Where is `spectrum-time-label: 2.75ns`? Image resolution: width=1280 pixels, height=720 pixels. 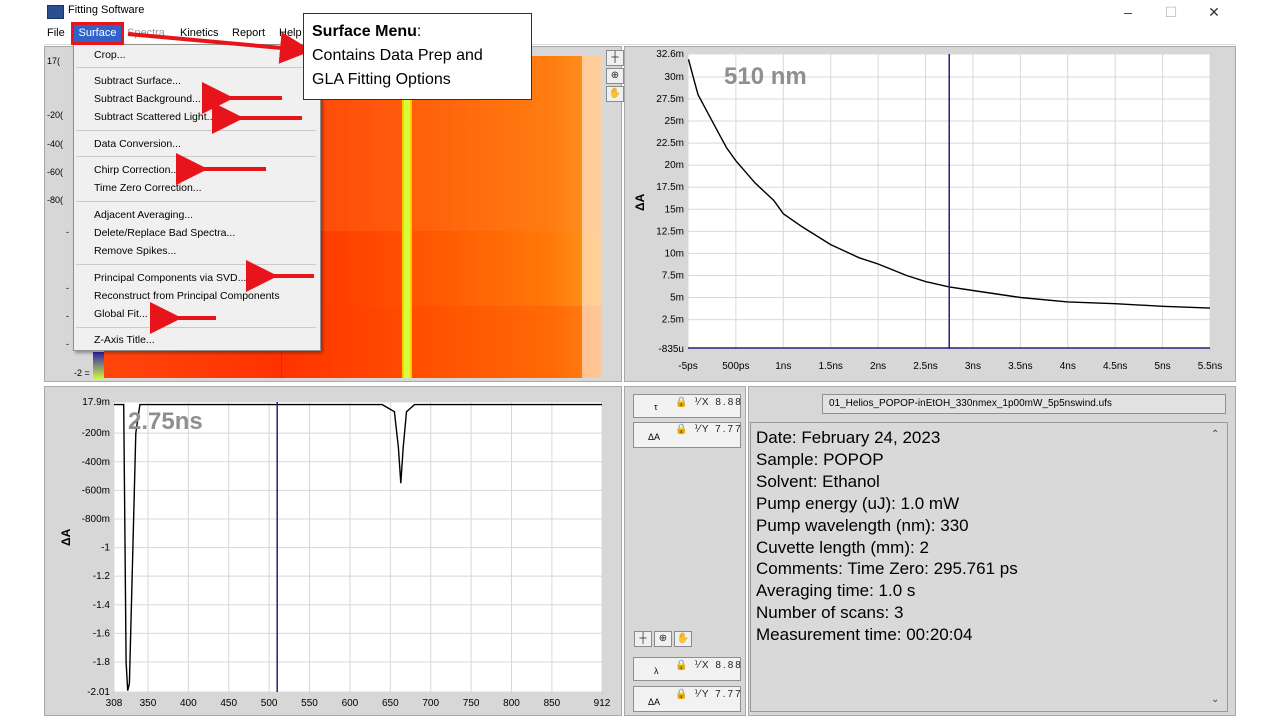
spectrum-time-label: 2.75ns is located at coordinates (165, 421).